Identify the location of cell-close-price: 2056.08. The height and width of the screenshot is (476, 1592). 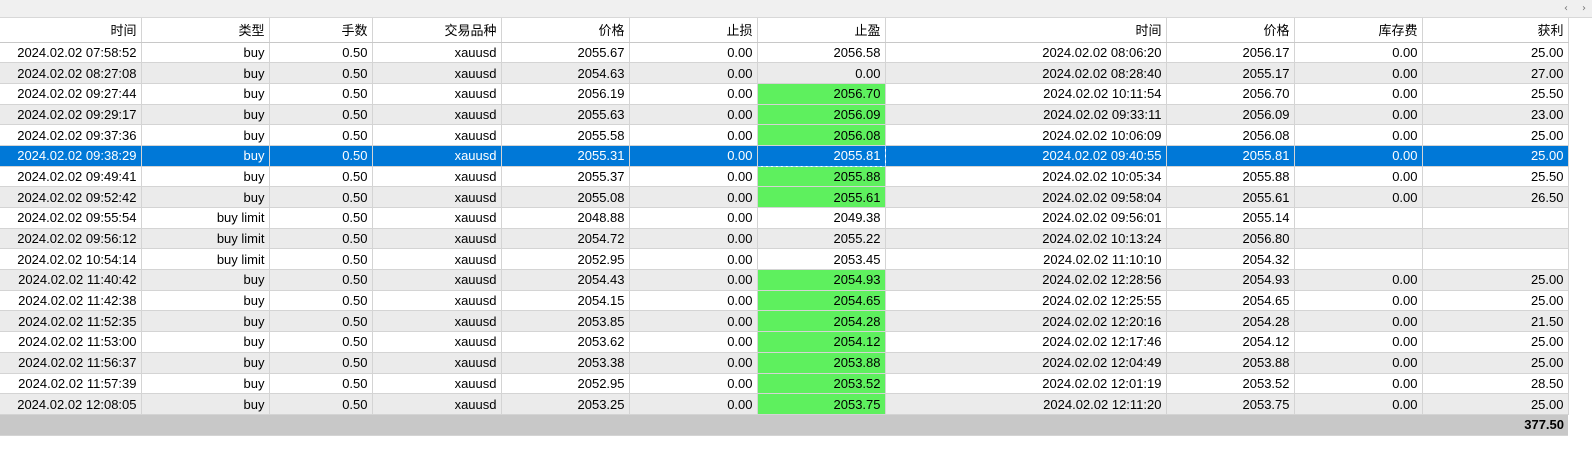
(1230, 135).